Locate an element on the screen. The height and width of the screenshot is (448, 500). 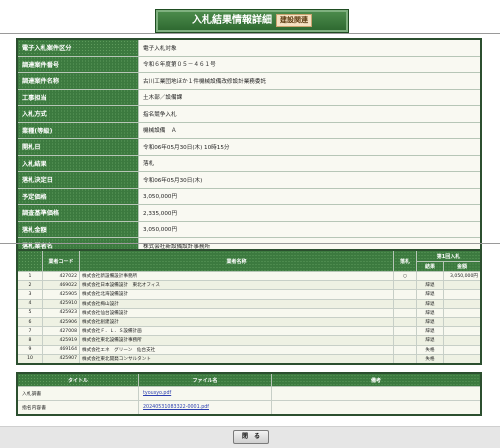
bidder-name: 株式会社新設備設計事務所 is located at coordinates (236, 276).